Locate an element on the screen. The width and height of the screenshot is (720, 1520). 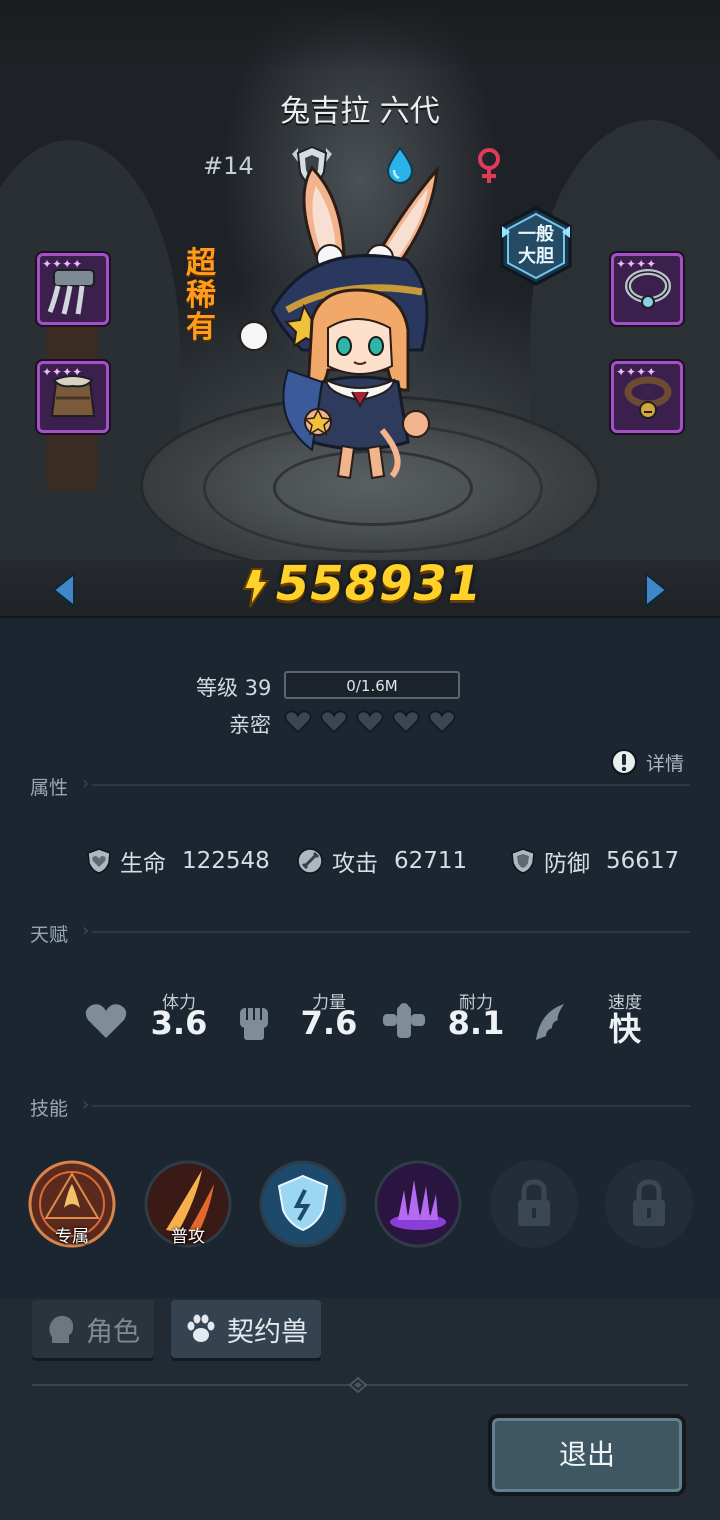
ceiling-beam is located at coordinates (360, 35).